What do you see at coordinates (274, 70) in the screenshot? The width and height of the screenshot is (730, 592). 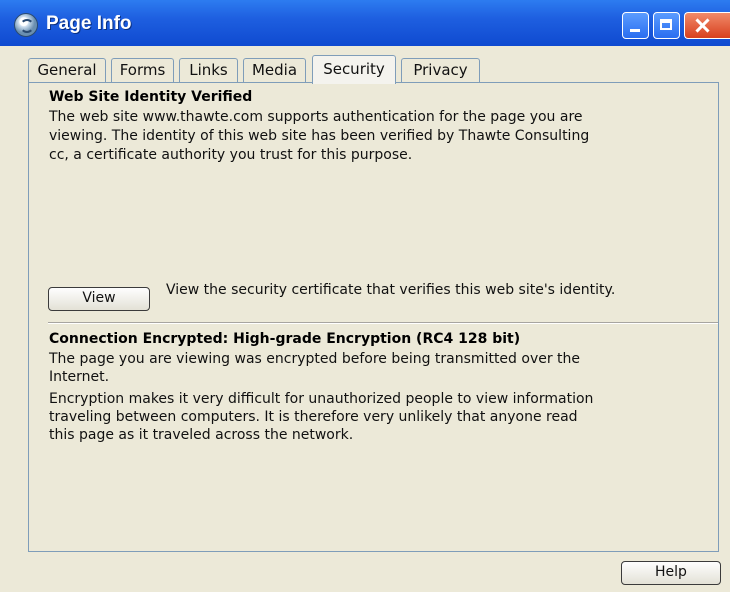 I see `tab-media: Media` at bounding box center [274, 70].